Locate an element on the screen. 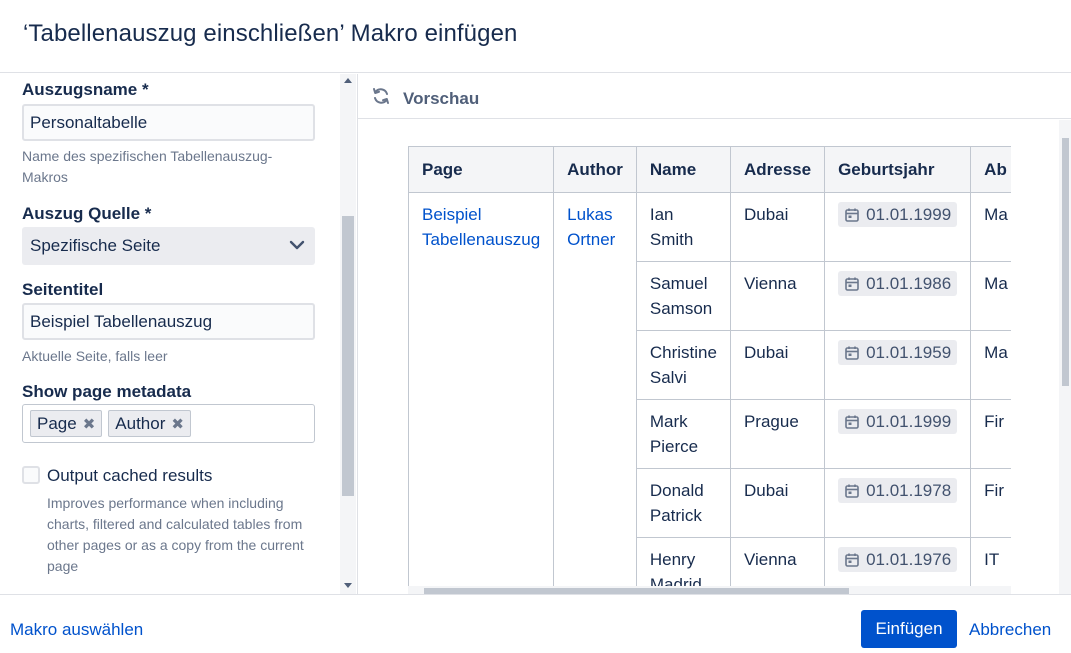 The image size is (1071, 653). tag-label: Author is located at coordinates (140, 423).